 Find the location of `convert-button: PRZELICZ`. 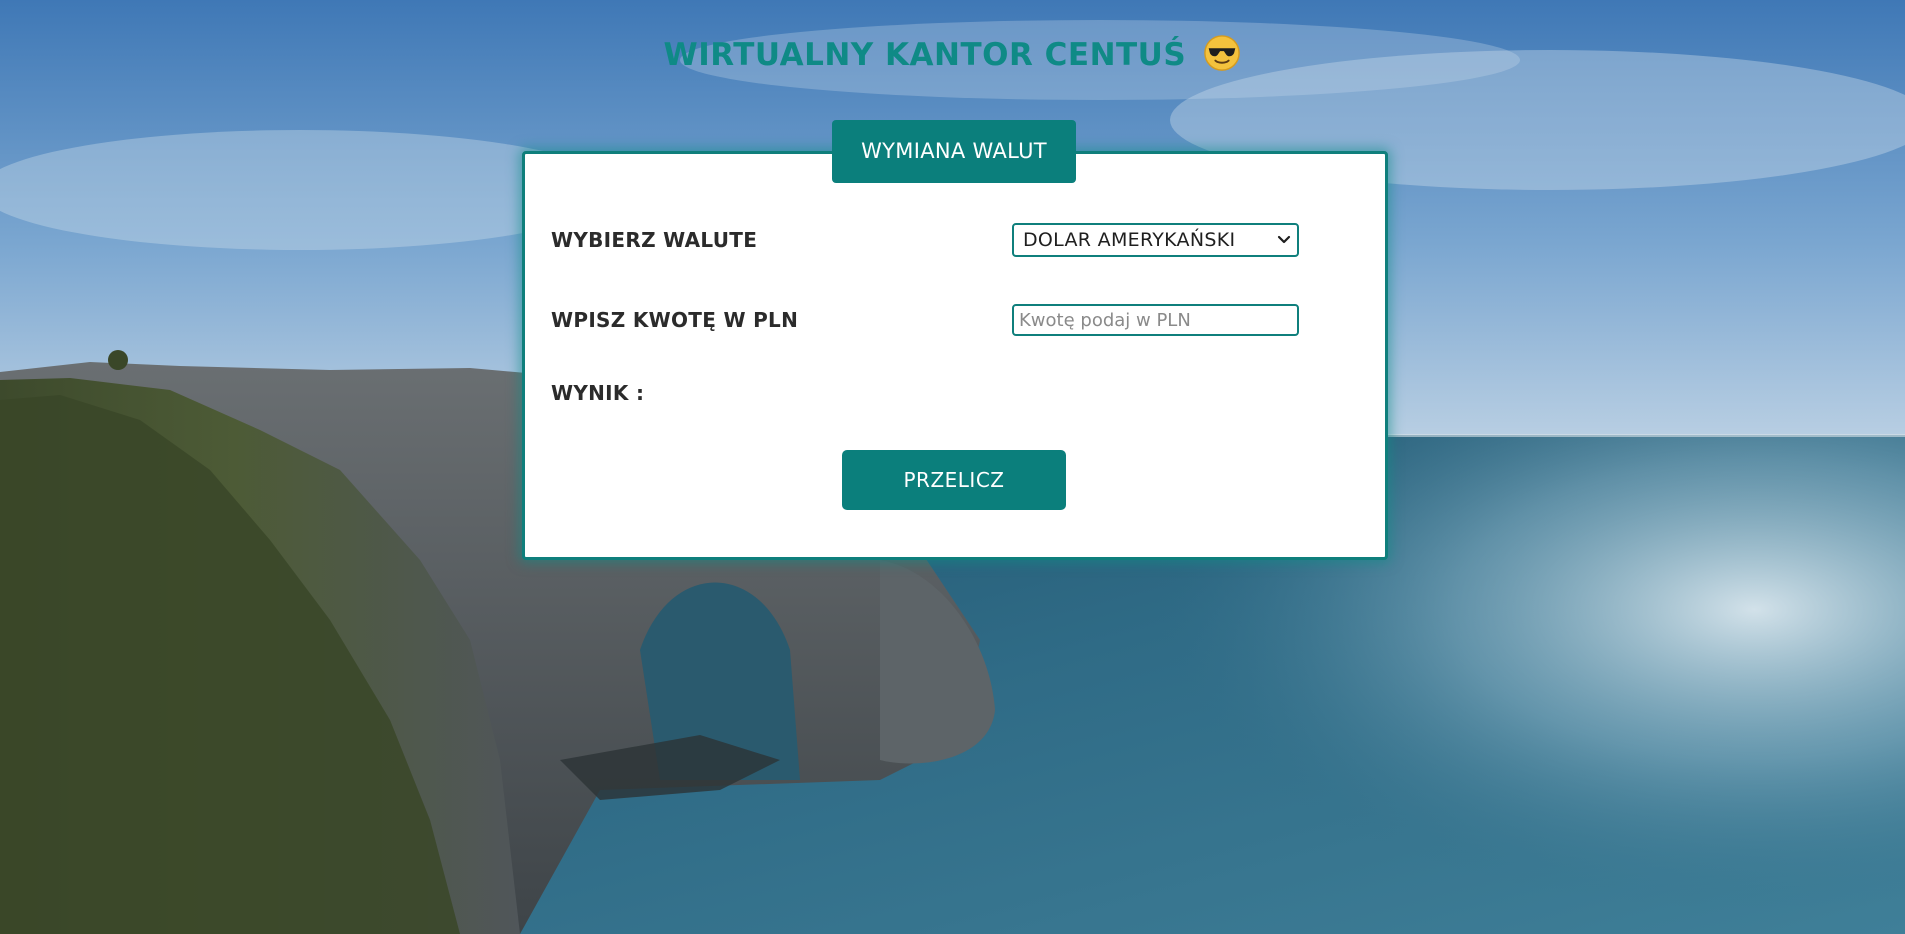

convert-button: PRZELICZ is located at coordinates (954, 480).